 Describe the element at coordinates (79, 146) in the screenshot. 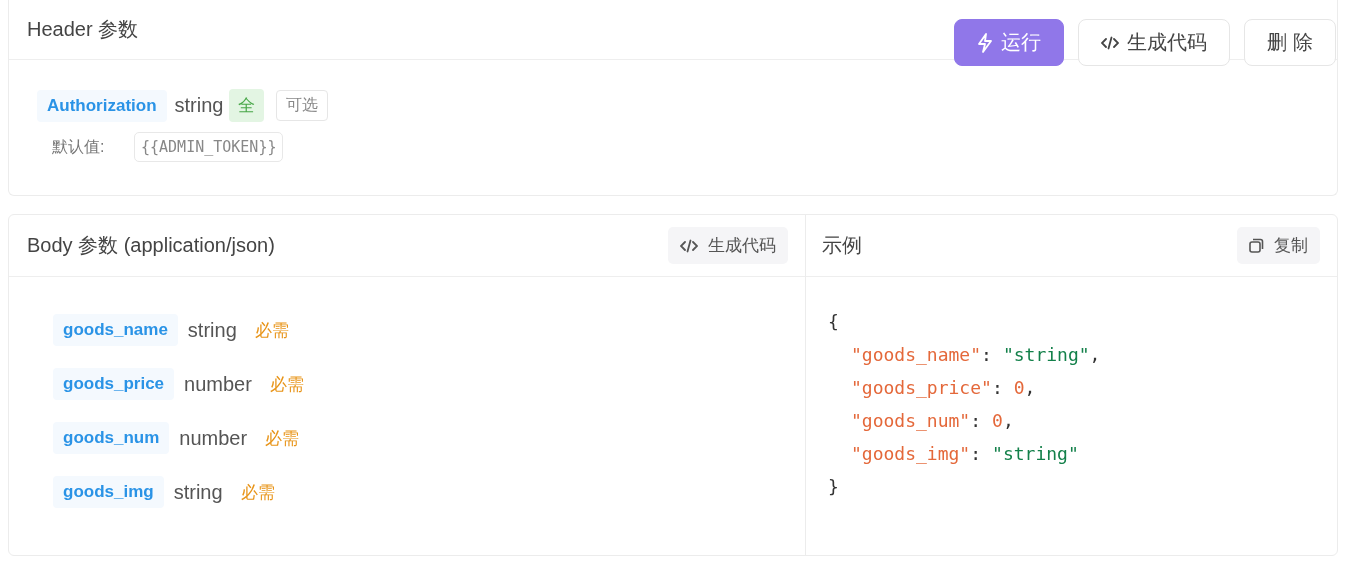

I see `default-label: 默认值:` at that location.